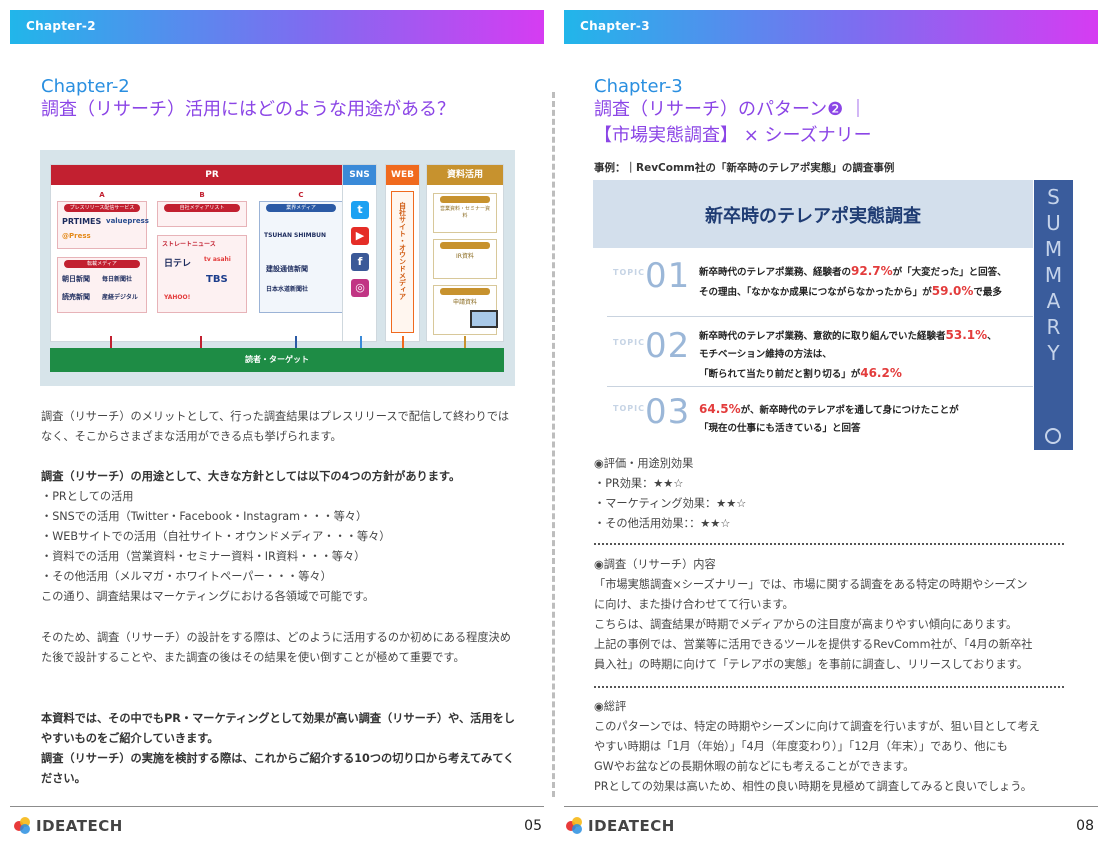  I want to click on instagram-icon: ◎, so click(360, 288).